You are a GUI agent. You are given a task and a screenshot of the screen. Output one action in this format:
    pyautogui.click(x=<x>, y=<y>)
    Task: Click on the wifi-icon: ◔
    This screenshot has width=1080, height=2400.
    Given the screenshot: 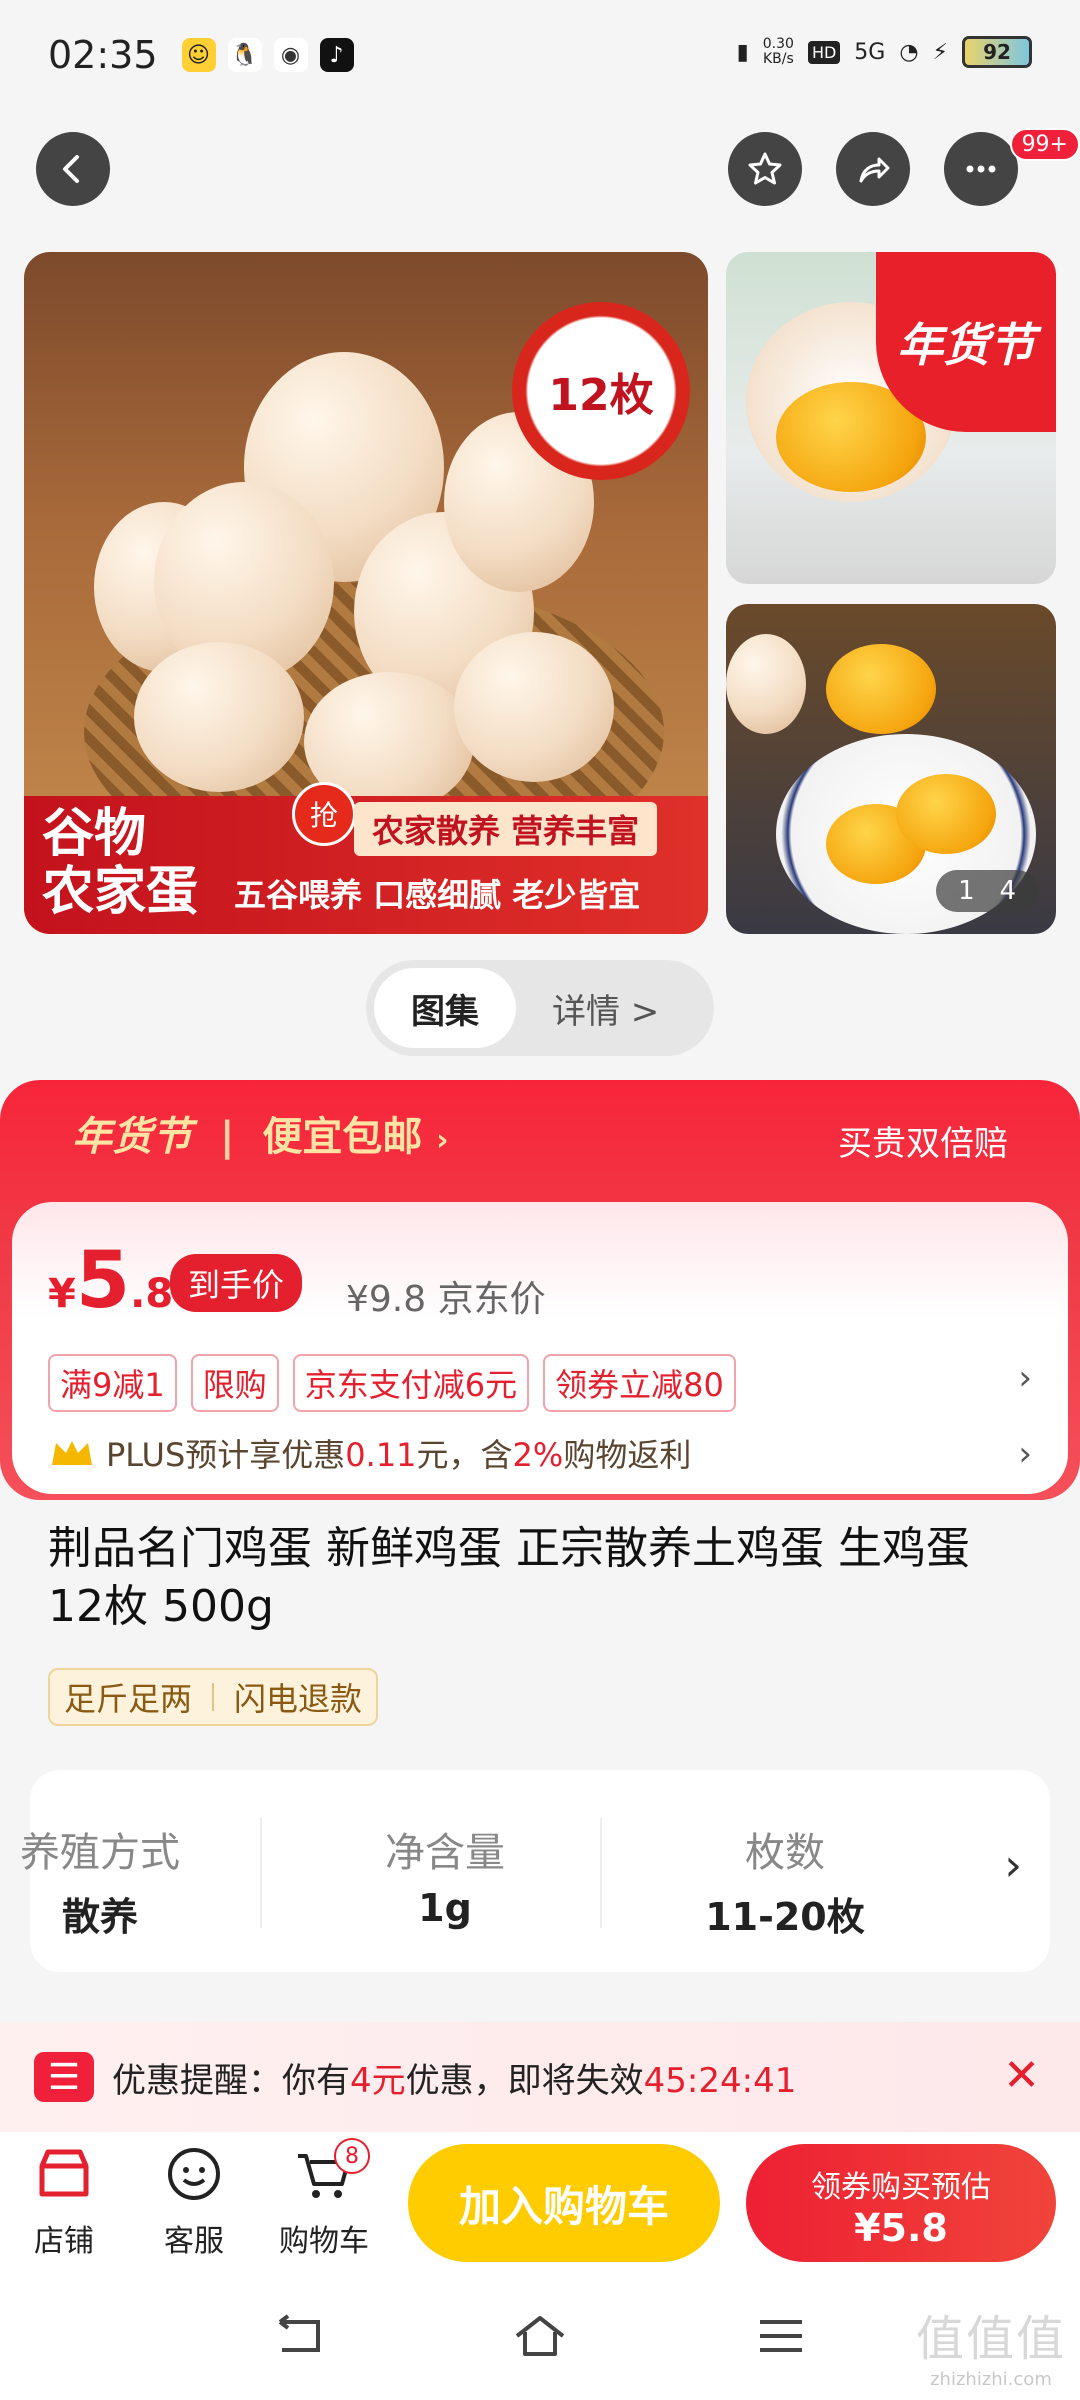 What is the action you would take?
    pyautogui.click(x=909, y=52)
    